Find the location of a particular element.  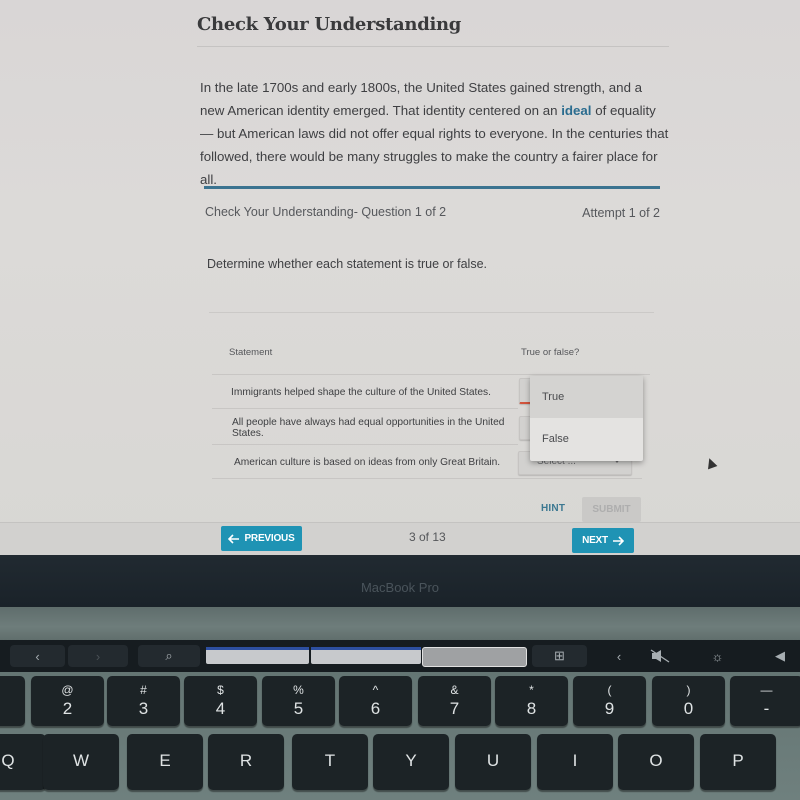

key-6: ^ 6 is located at coordinates (375, 701).